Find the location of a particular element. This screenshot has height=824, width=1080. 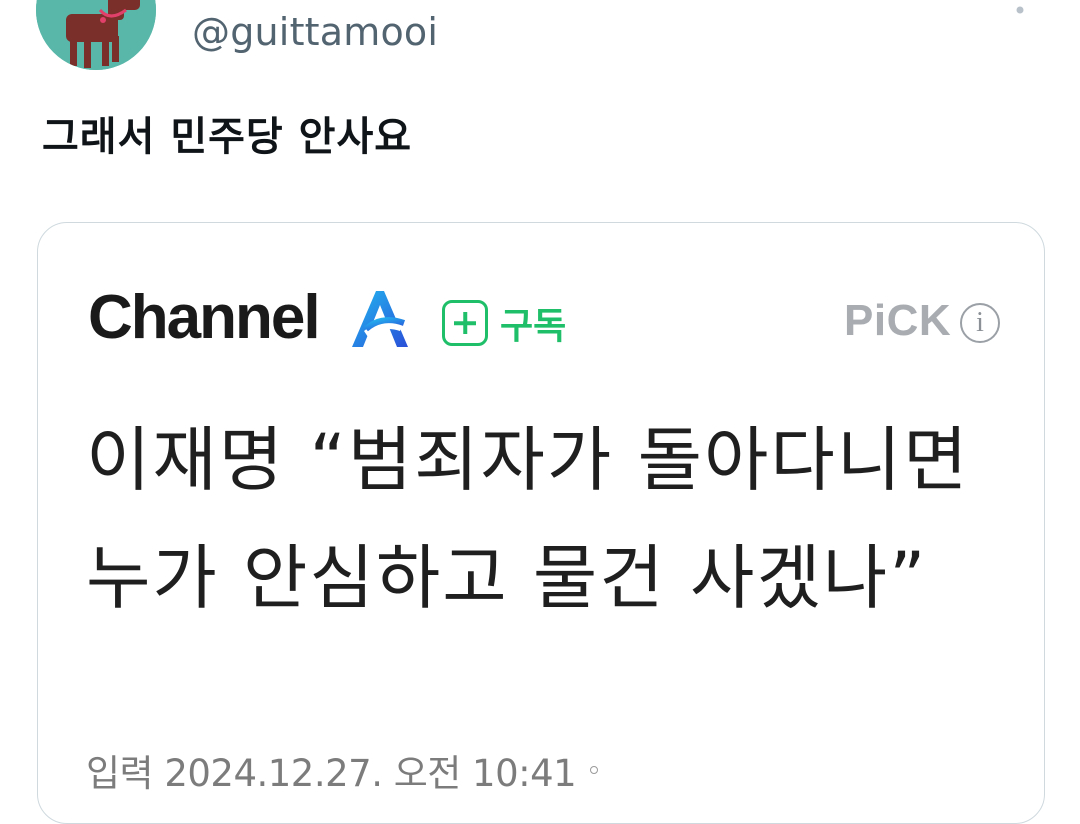

dot-icon is located at coordinates (594, 770).